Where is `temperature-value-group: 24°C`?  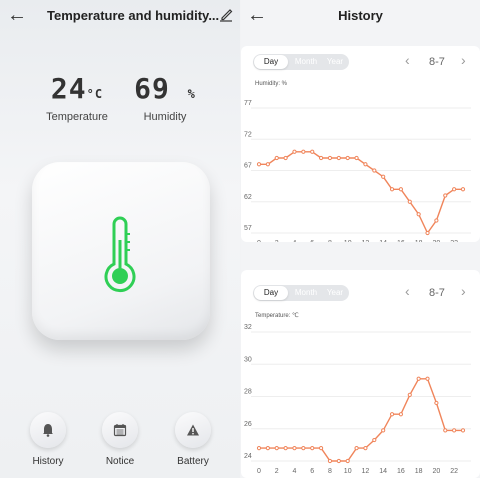 temperature-value-group: 24°C is located at coordinates (77, 88).